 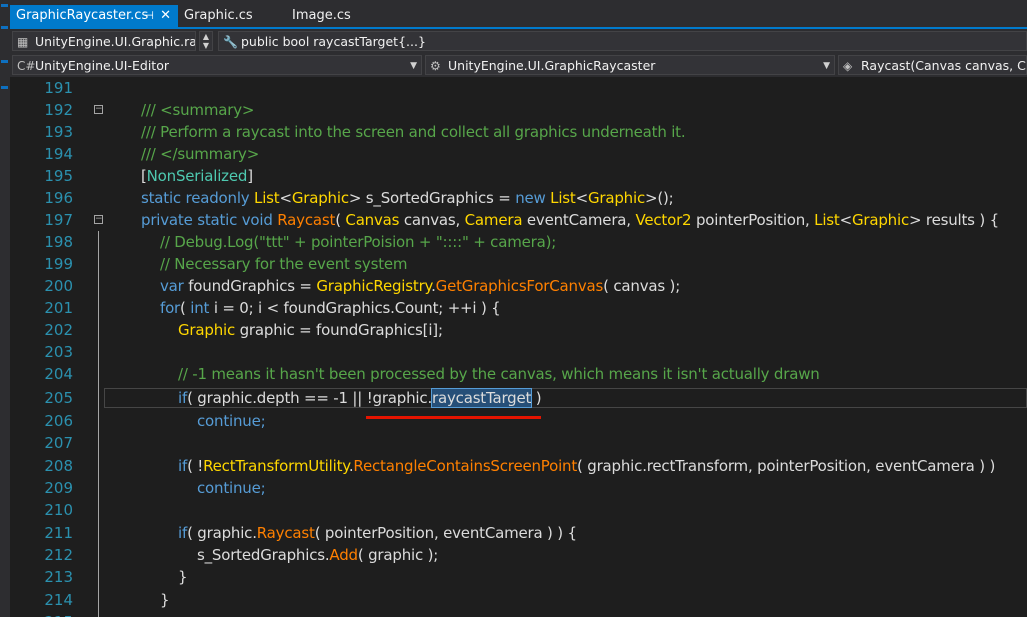 I want to click on token: Raycast, so click(x=306, y=220).